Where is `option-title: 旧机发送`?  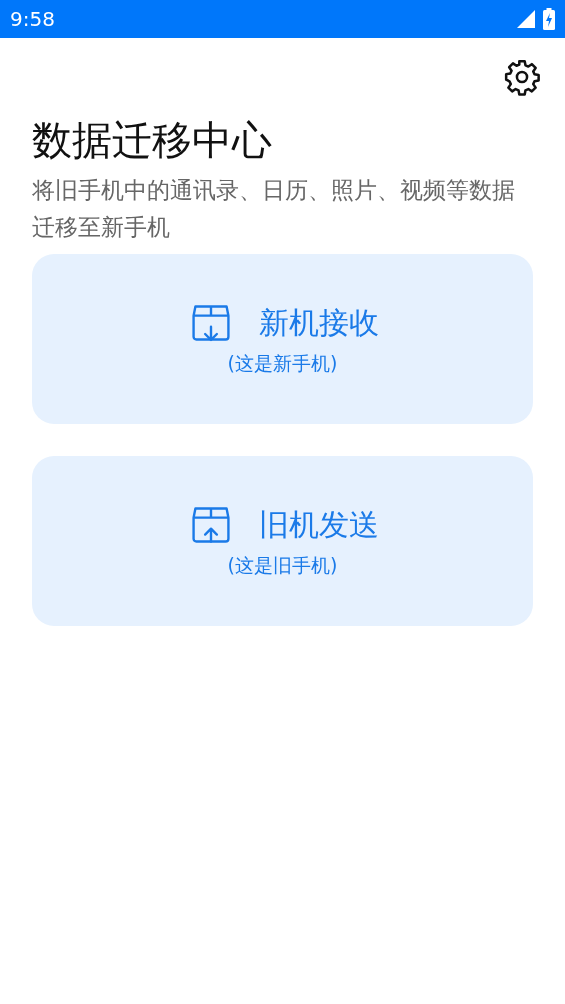
option-title: 旧机发送 is located at coordinates (318, 525).